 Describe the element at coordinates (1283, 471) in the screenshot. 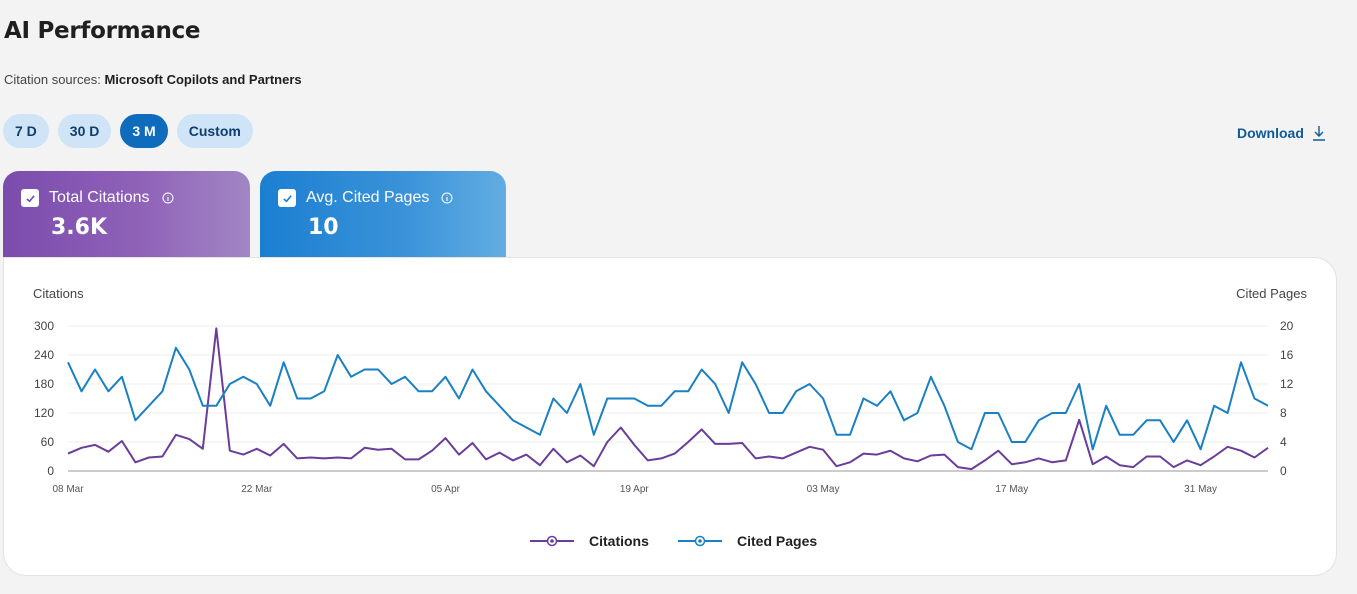

I see `right-tick-label: 0` at that location.